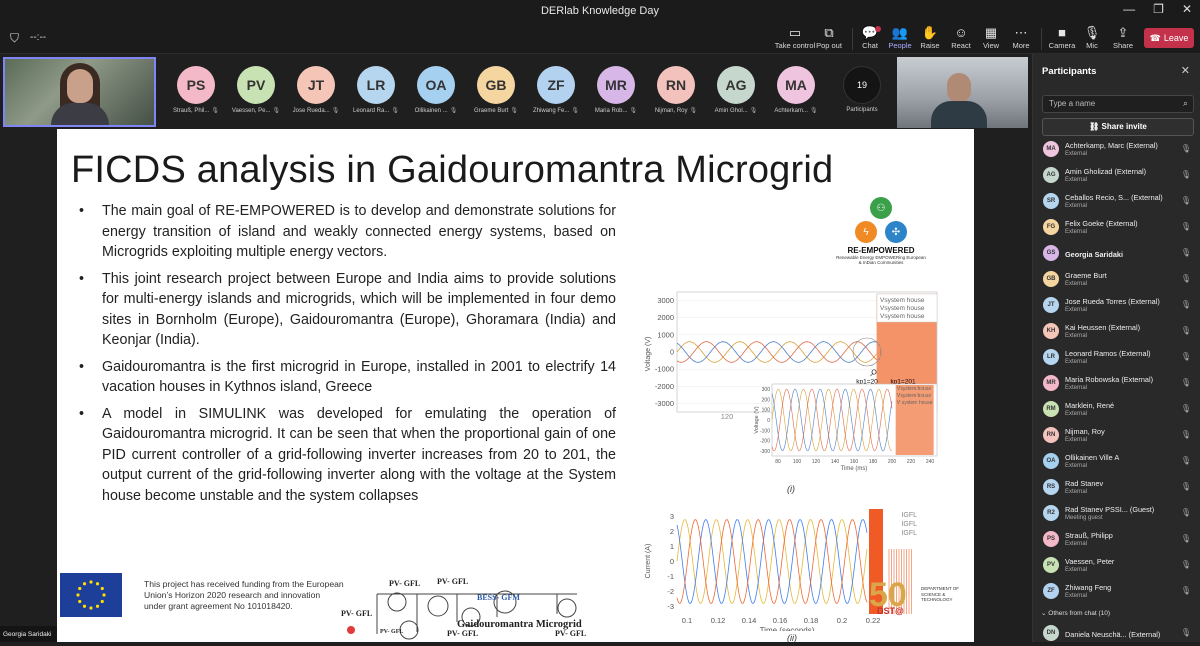 This screenshot has width=1200, height=646. I want to click on avatar: R2, so click(1051, 513).